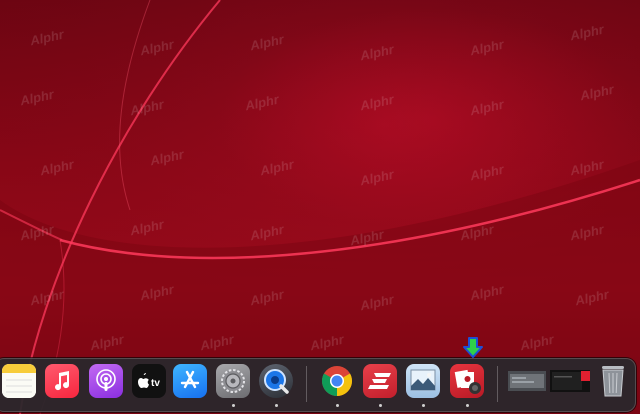  Describe the element at coordinates (380, 381) in the screenshot. I see `expressvpn-icon` at that location.